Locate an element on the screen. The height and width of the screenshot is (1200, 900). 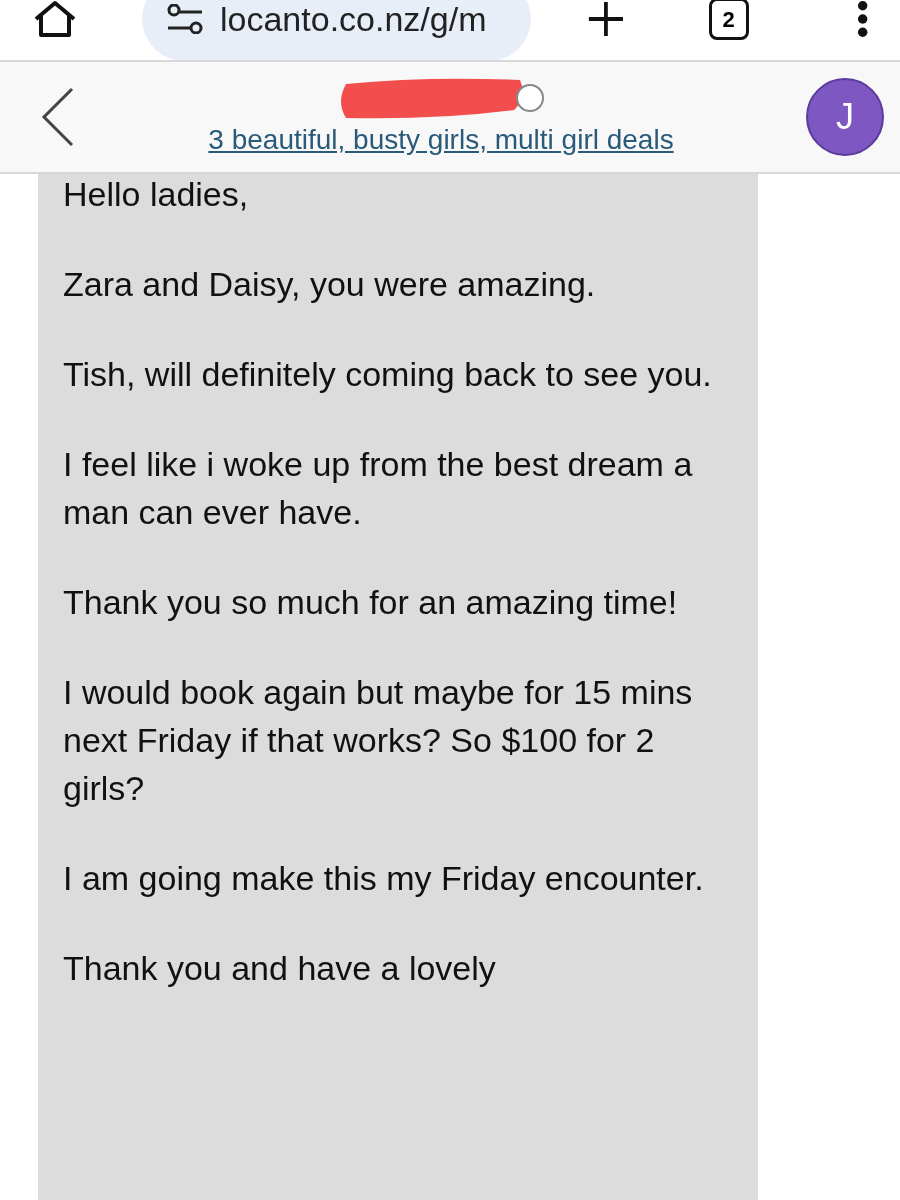
address-bar: locanto.co.nz/g/m is located at coordinates (336, 30).